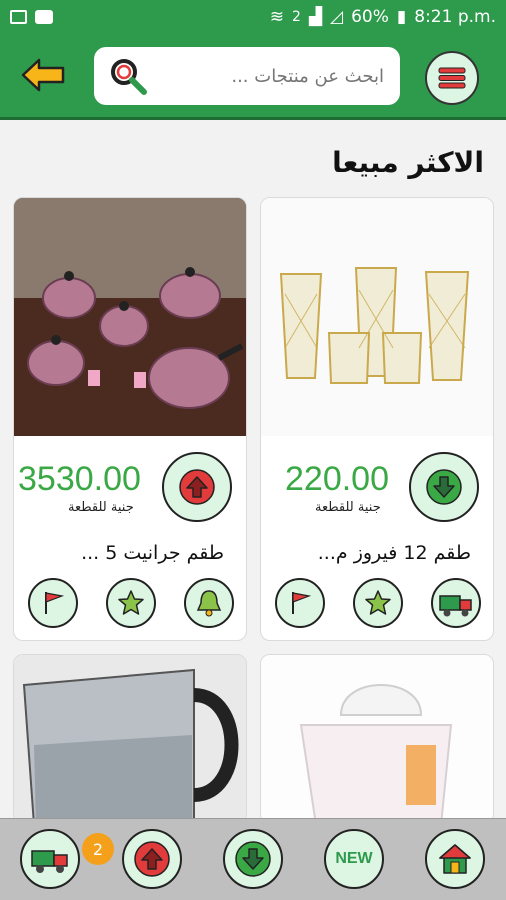  I want to click on bottom-navigation: 2 NEW, so click(253, 859).